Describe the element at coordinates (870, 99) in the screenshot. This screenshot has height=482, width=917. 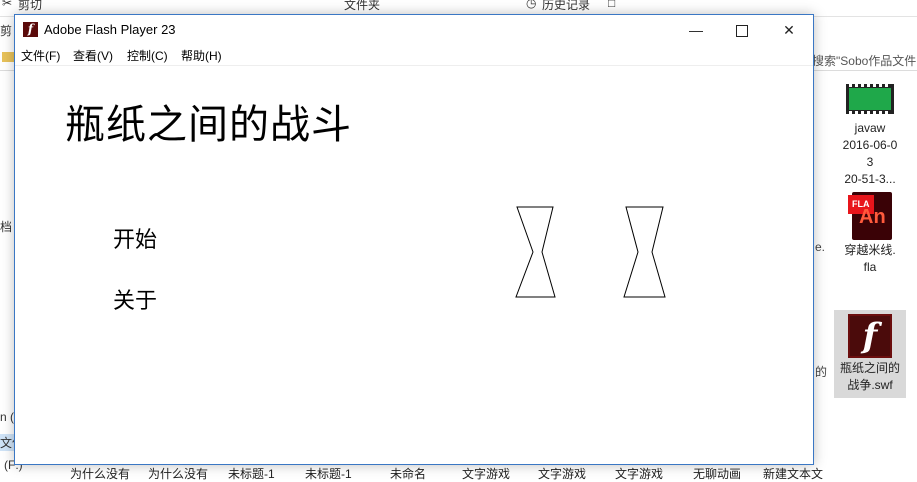
I see `video-icon` at that location.